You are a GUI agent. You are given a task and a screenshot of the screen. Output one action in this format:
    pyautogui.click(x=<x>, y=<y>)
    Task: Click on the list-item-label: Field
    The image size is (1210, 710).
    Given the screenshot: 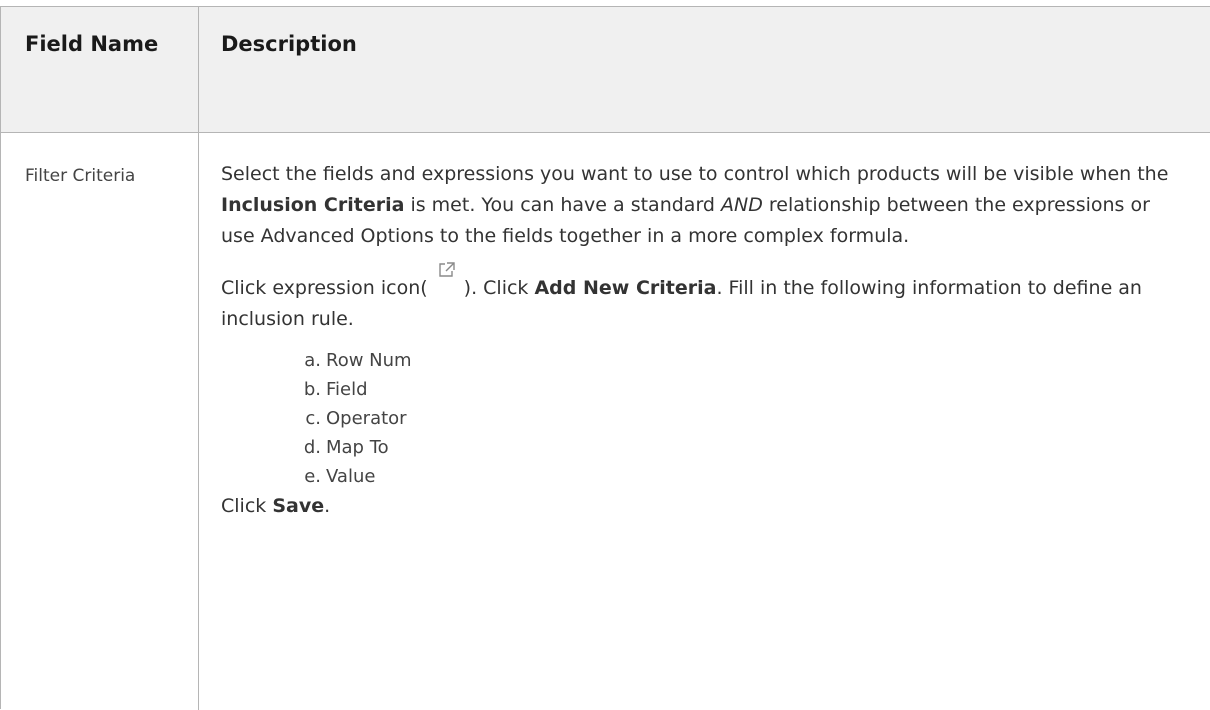 What is the action you would take?
    pyautogui.click(x=347, y=389)
    